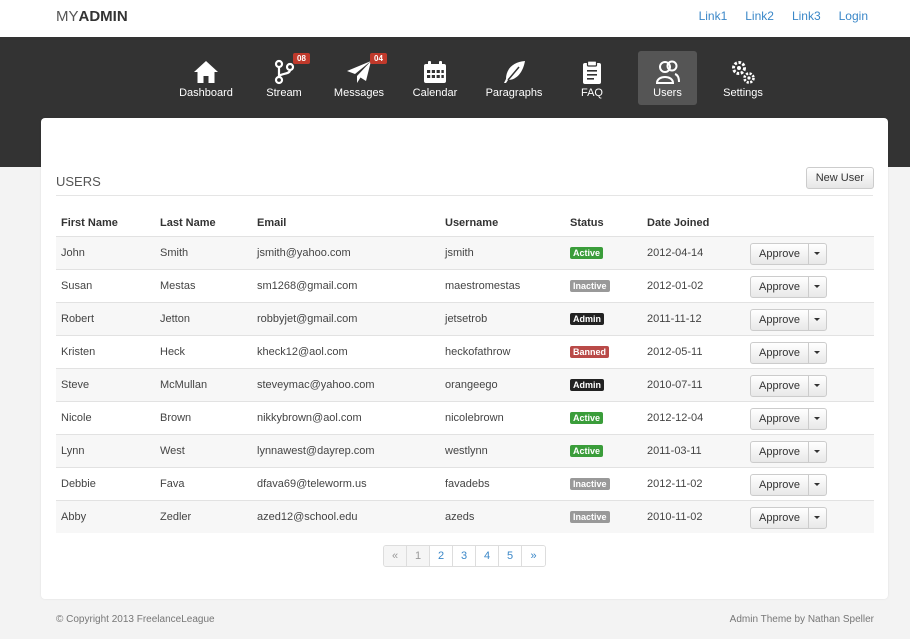 Image resolution: width=910 pixels, height=639 pixels. I want to click on nav-settings: Settings, so click(743, 78).